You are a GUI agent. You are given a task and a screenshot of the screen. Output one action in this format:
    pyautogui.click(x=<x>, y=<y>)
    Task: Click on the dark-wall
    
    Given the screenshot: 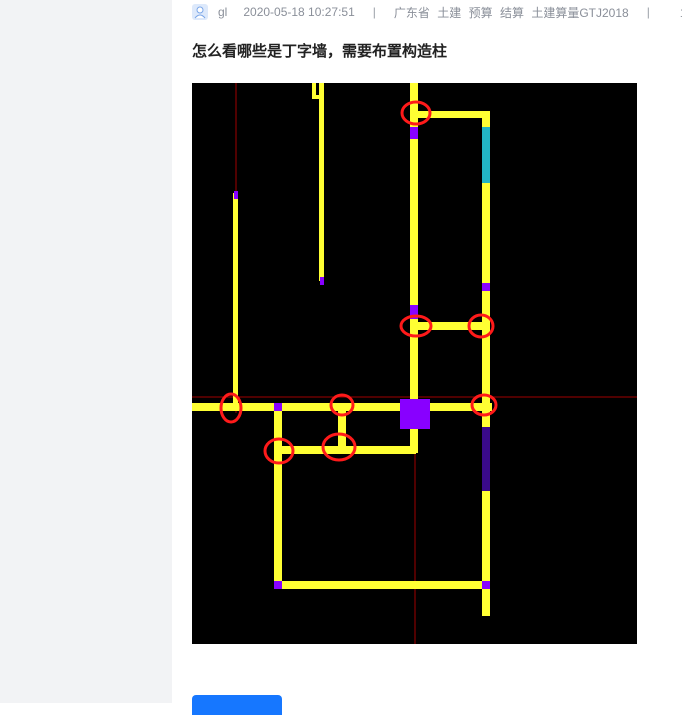 What is the action you would take?
    pyautogui.click(x=486, y=459)
    